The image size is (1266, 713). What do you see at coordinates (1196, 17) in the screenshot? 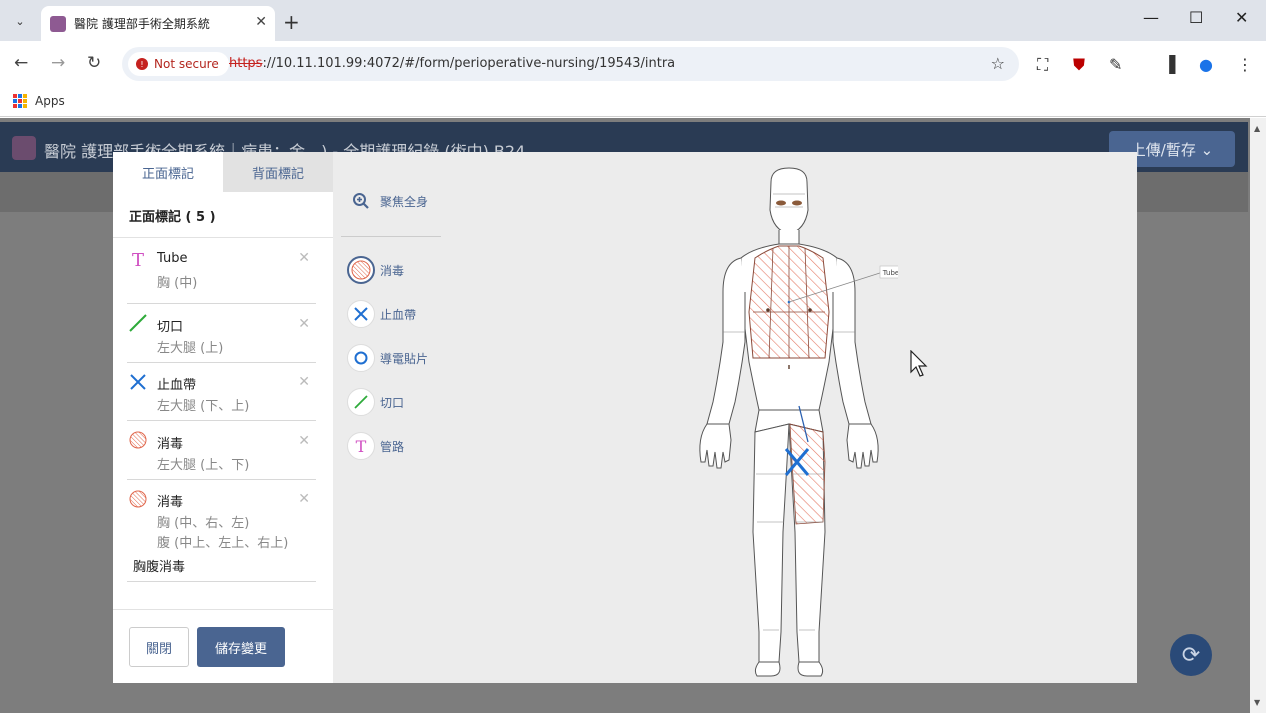
I see `maximize-icon: ☐` at bounding box center [1196, 17].